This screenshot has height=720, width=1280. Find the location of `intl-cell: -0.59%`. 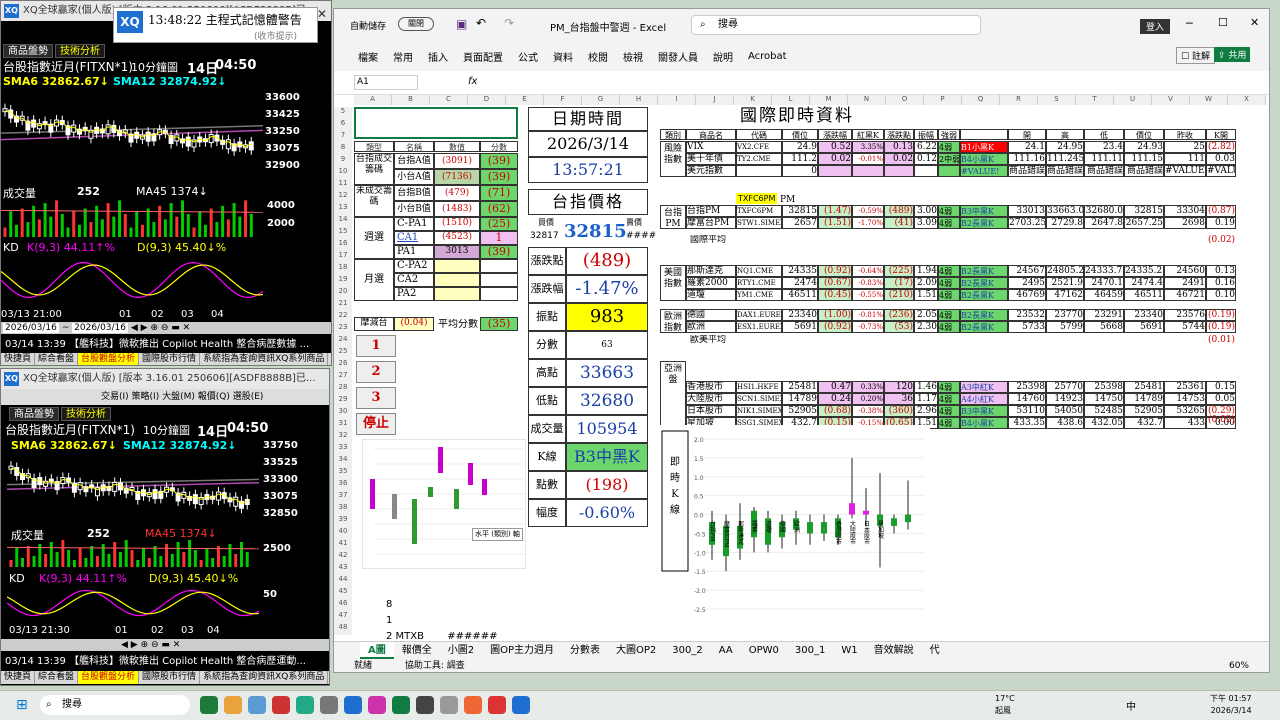

intl-cell: -0.59% is located at coordinates (868, 211).